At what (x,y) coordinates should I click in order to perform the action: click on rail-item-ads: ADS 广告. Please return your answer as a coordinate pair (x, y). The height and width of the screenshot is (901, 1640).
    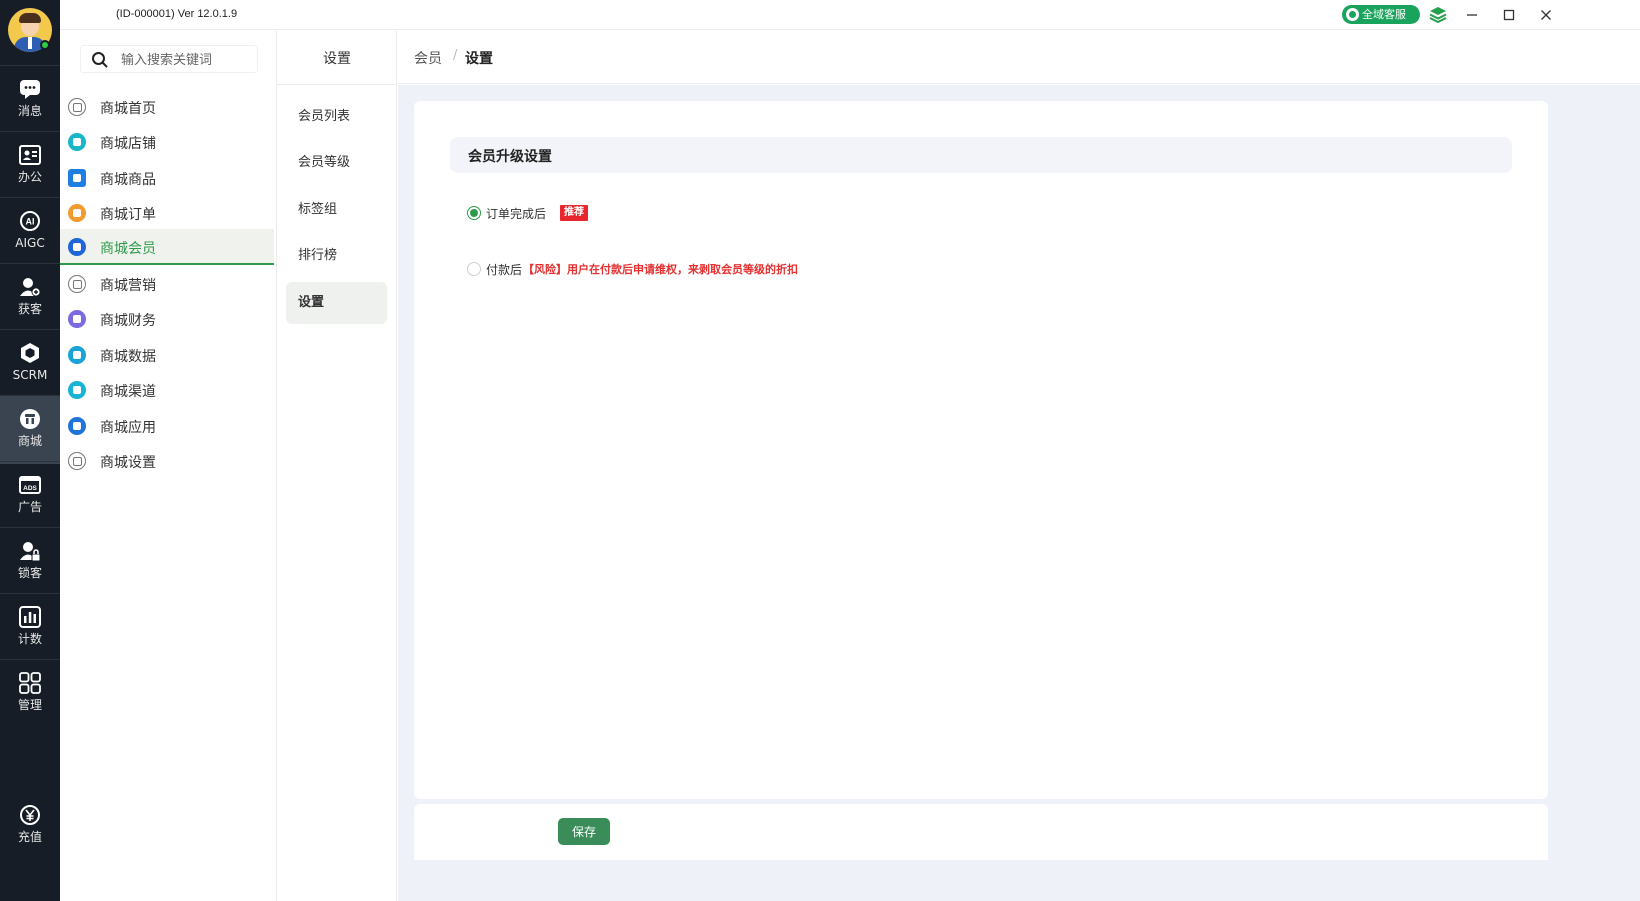
    Looking at the image, I should click on (30, 496).